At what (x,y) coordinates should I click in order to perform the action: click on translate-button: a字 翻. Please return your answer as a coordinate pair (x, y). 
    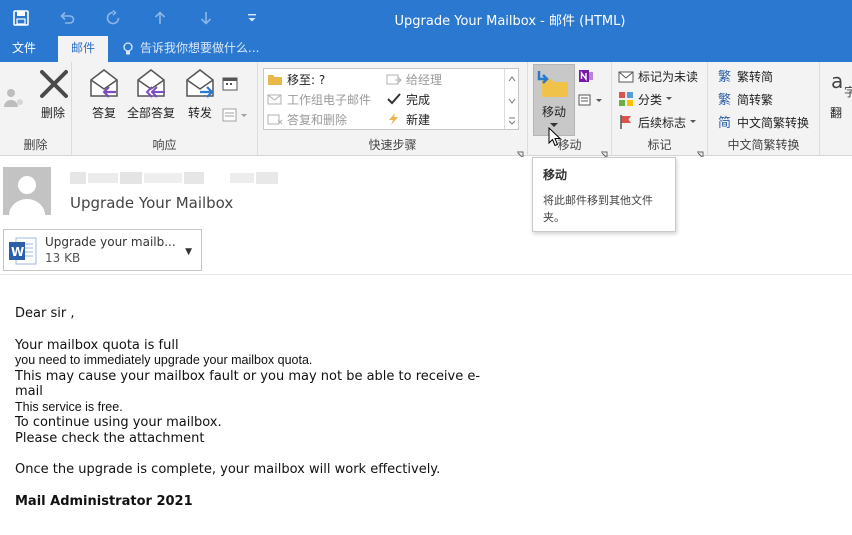
    Looking at the image, I should click on (841, 93).